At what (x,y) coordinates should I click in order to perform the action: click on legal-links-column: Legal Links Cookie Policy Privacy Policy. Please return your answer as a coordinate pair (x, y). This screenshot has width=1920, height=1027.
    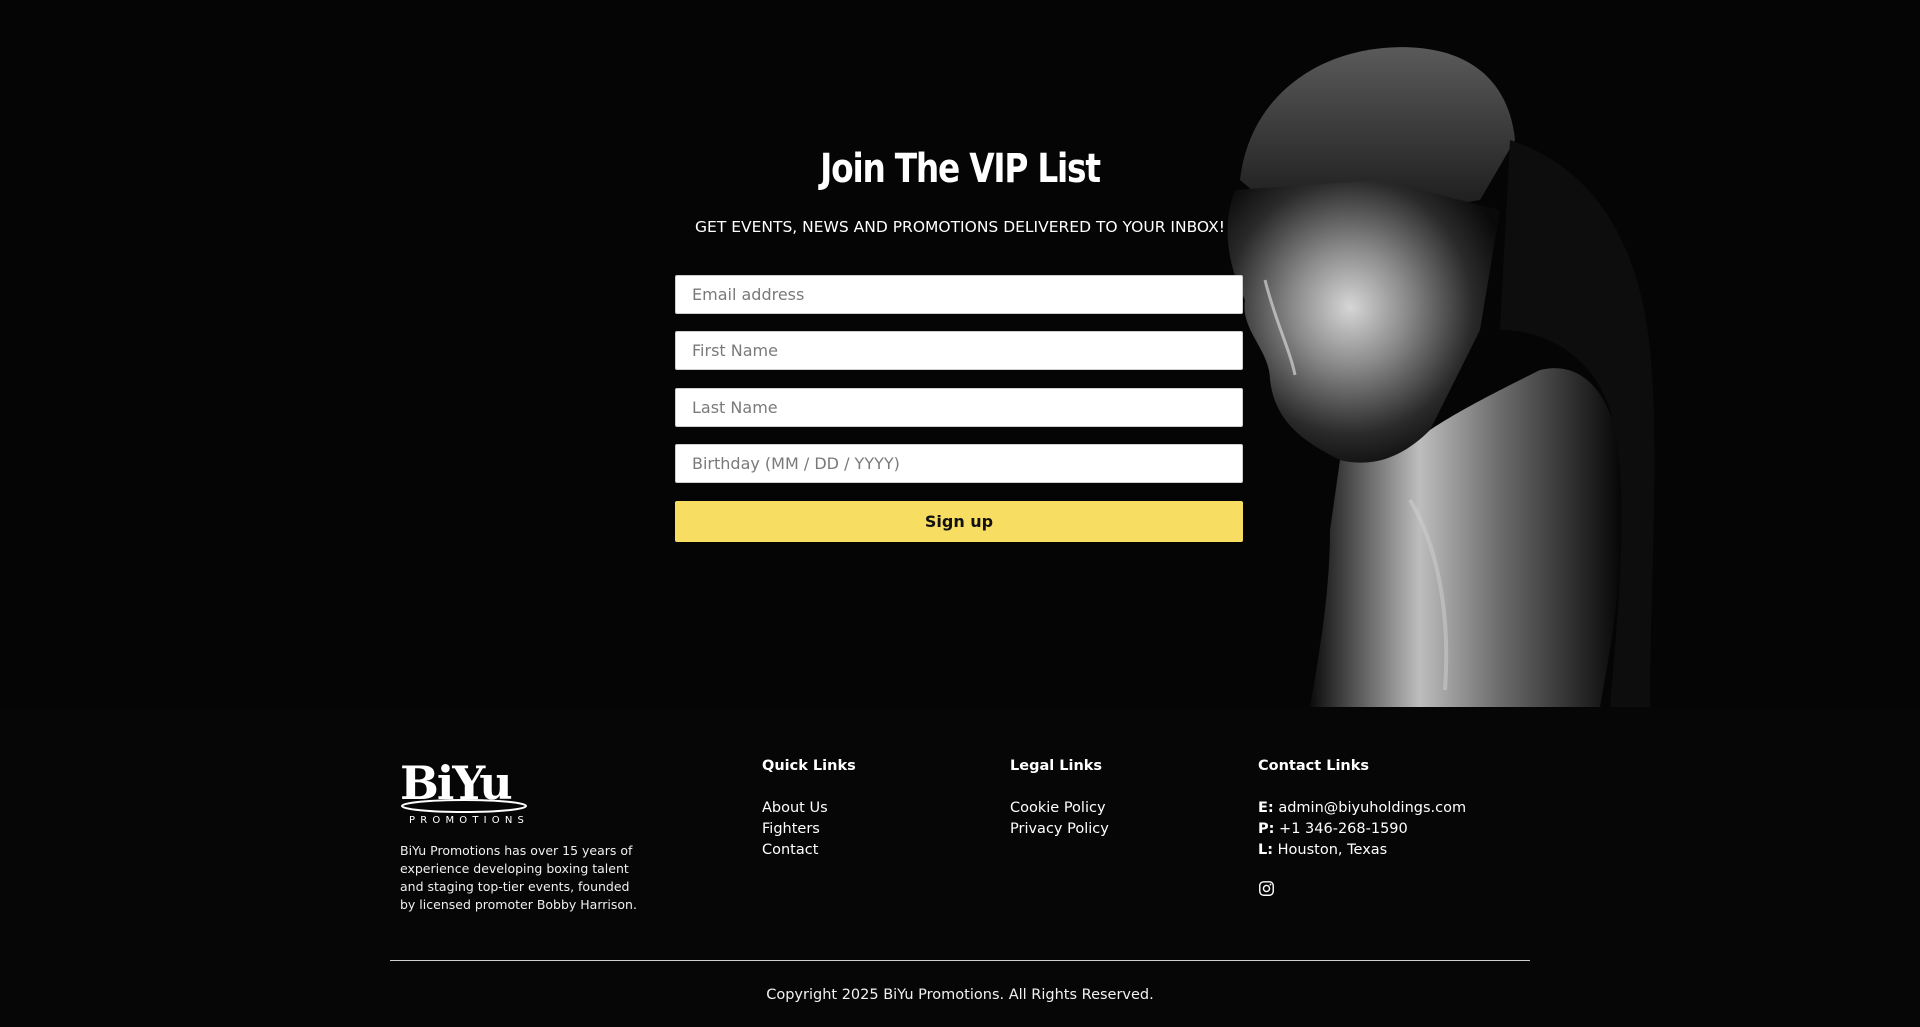
    Looking at the image, I should click on (1059, 799).